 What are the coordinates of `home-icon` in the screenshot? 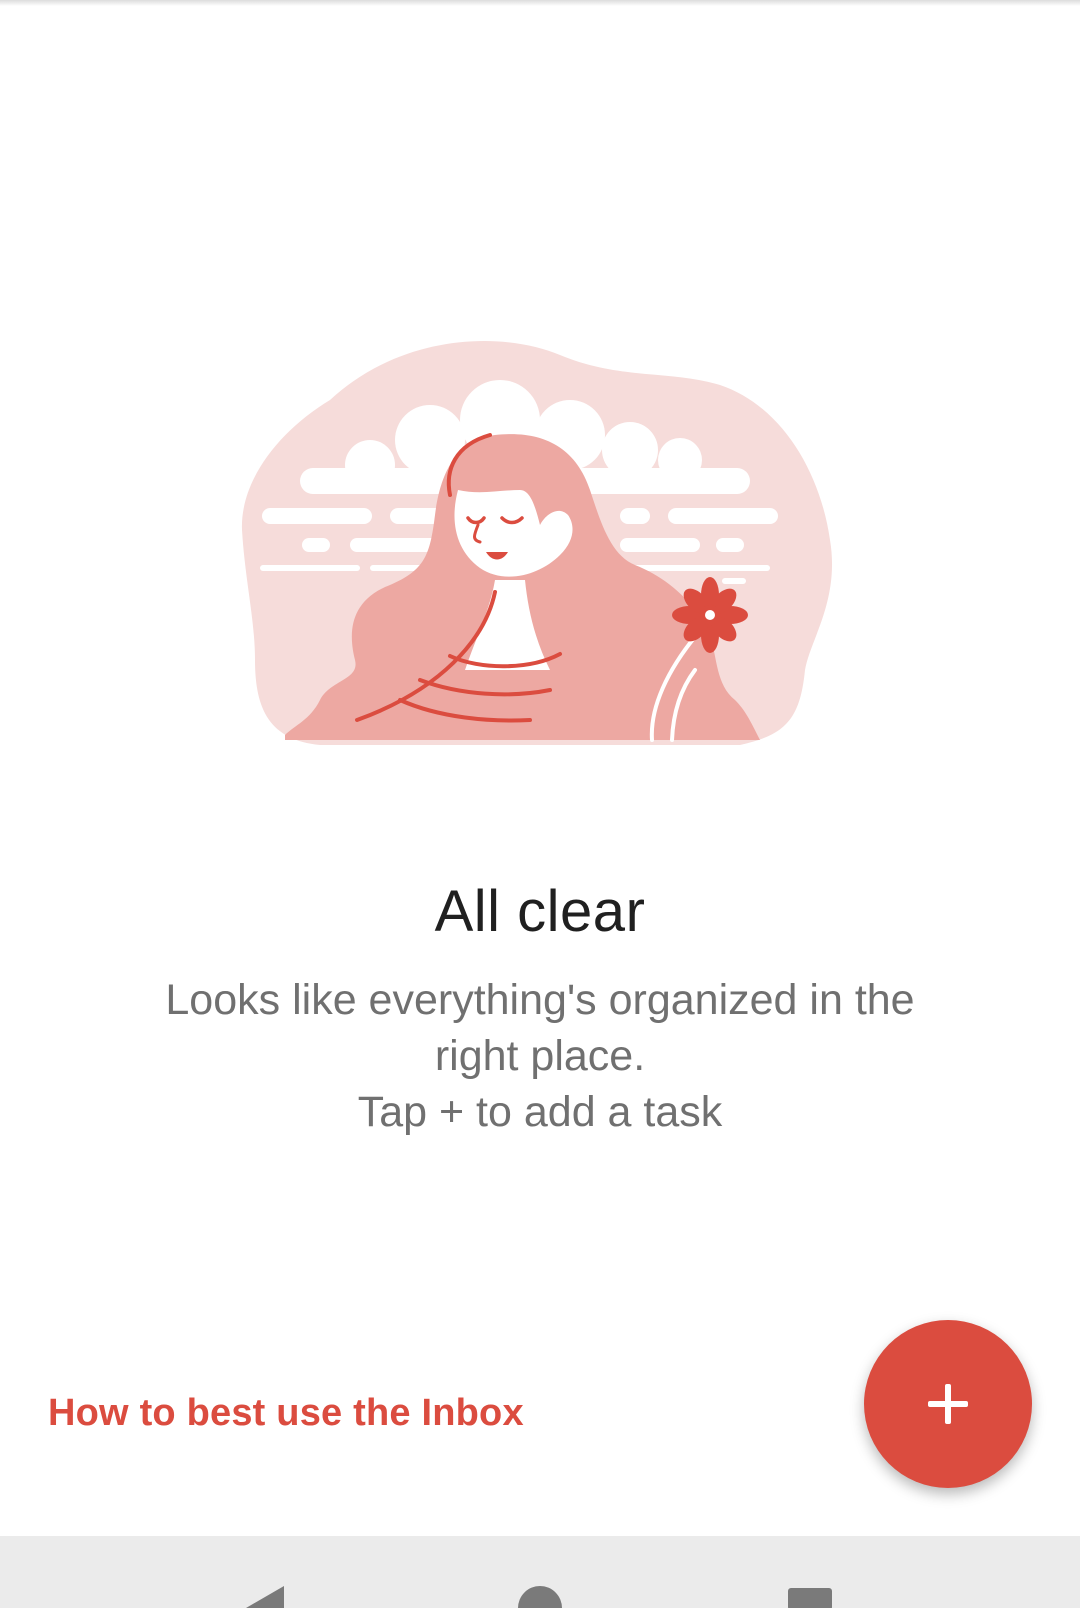 It's located at (540, 1597).